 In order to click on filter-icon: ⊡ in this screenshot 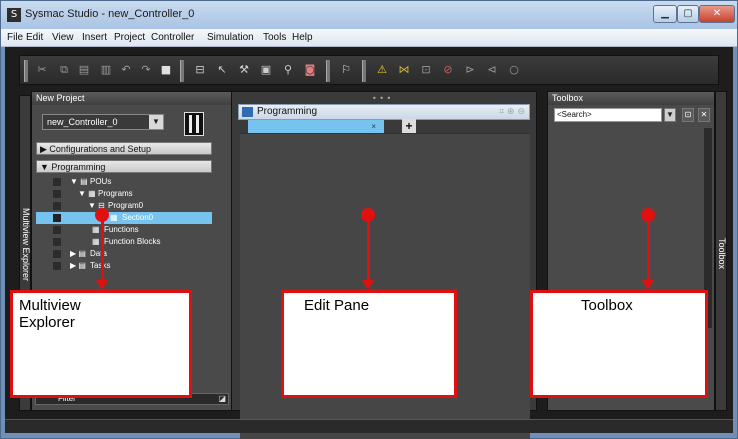, I will do `click(688, 115)`.